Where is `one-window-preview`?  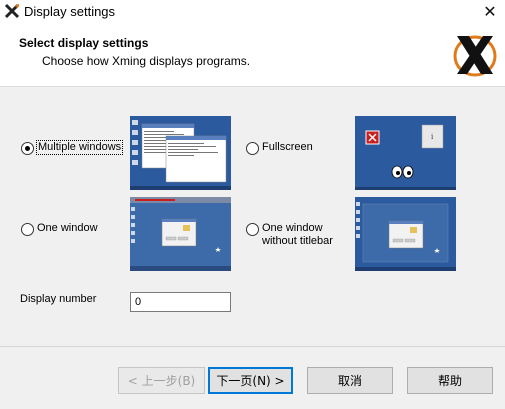 one-window-preview is located at coordinates (180, 234).